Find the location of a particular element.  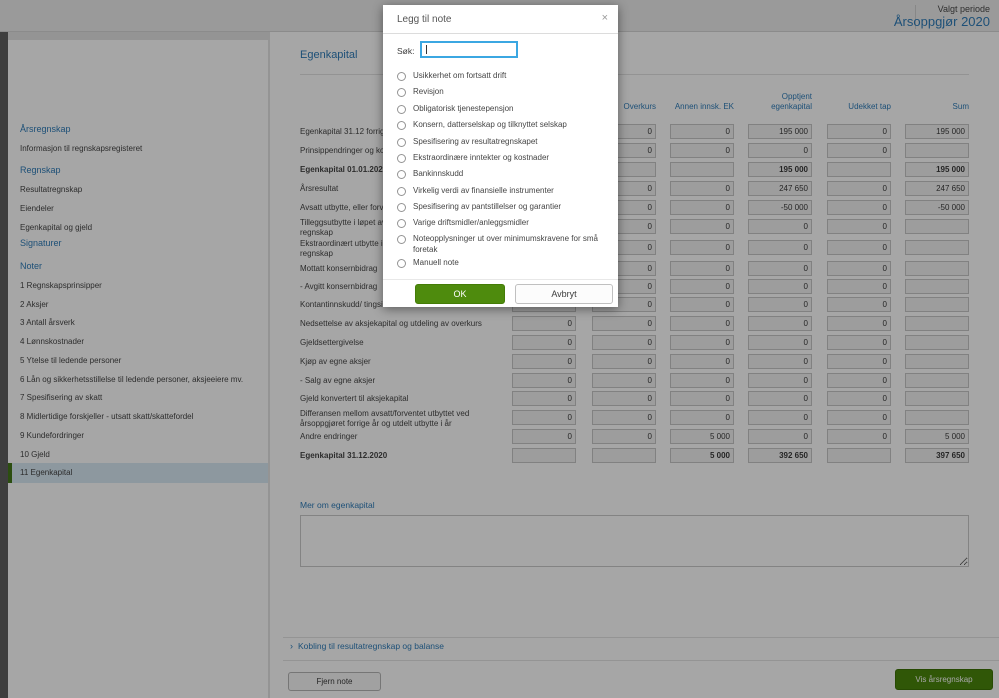

search-input is located at coordinates (469, 49).